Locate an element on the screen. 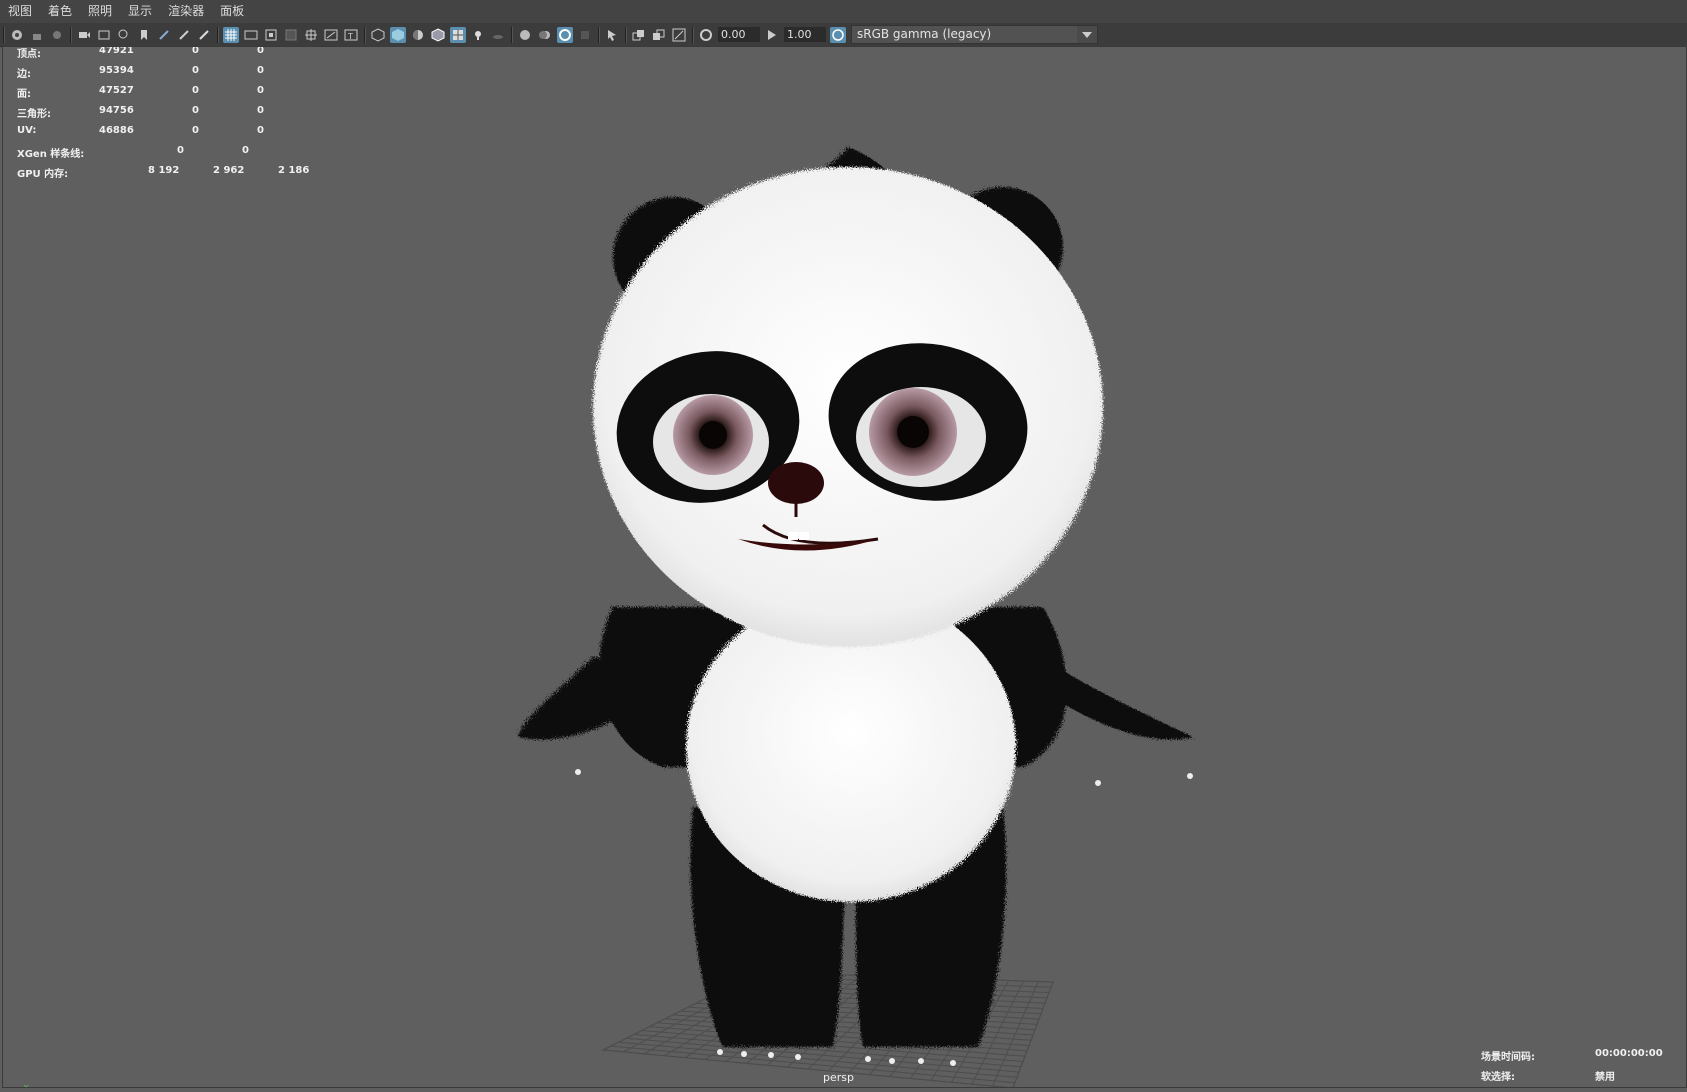 The height and width of the screenshot is (1092, 1687). viewport-menu-bar: 视图 着色 照明 显示 渲染器 面板 is located at coordinates (843, 11).